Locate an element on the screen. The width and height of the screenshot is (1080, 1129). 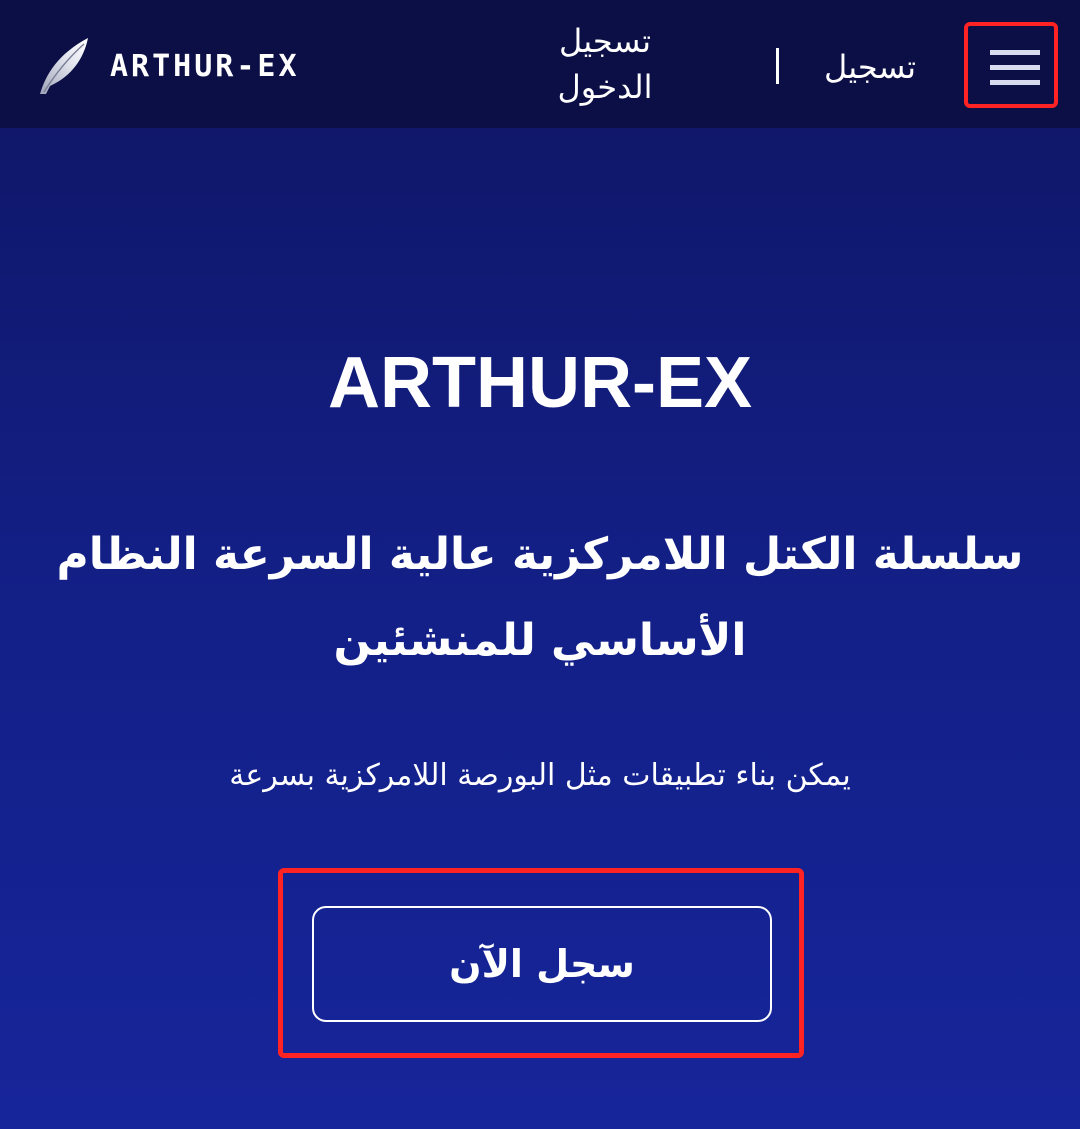
hamburger-menu-icon is located at coordinates (1015, 52).